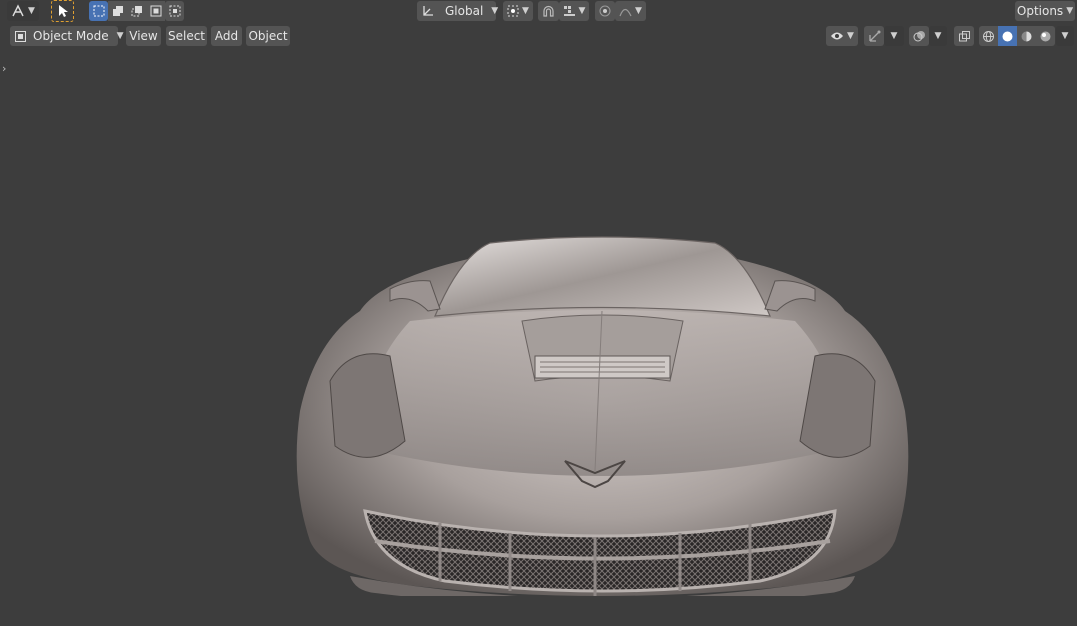 The height and width of the screenshot is (626, 1077). I want to click on pivot-point-icon, so click(513, 11).